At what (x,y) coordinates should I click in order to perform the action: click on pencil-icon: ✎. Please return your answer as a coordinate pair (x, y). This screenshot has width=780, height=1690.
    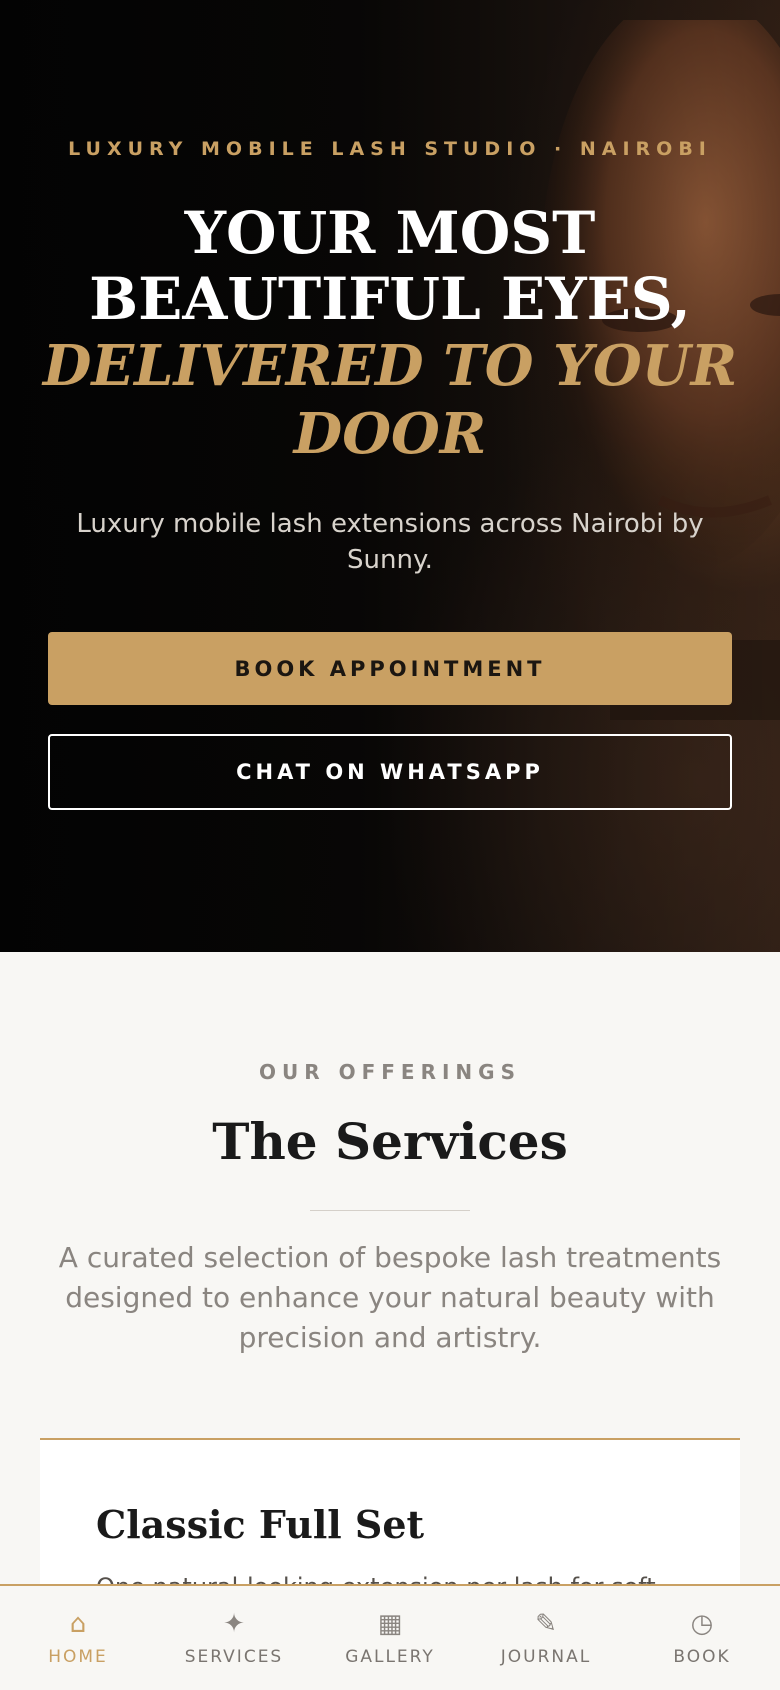
    Looking at the image, I should click on (546, 1624).